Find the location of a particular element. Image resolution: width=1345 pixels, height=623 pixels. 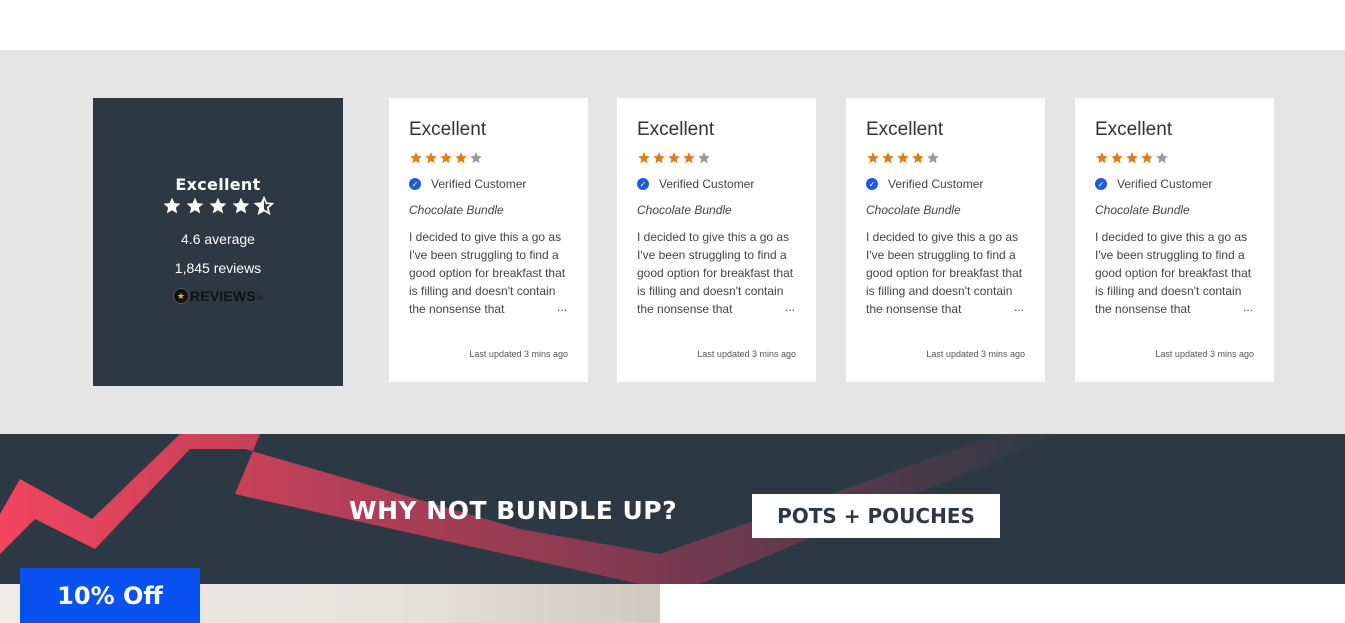

reviews-io-logo: ★ REVIEWS io is located at coordinates (218, 296).